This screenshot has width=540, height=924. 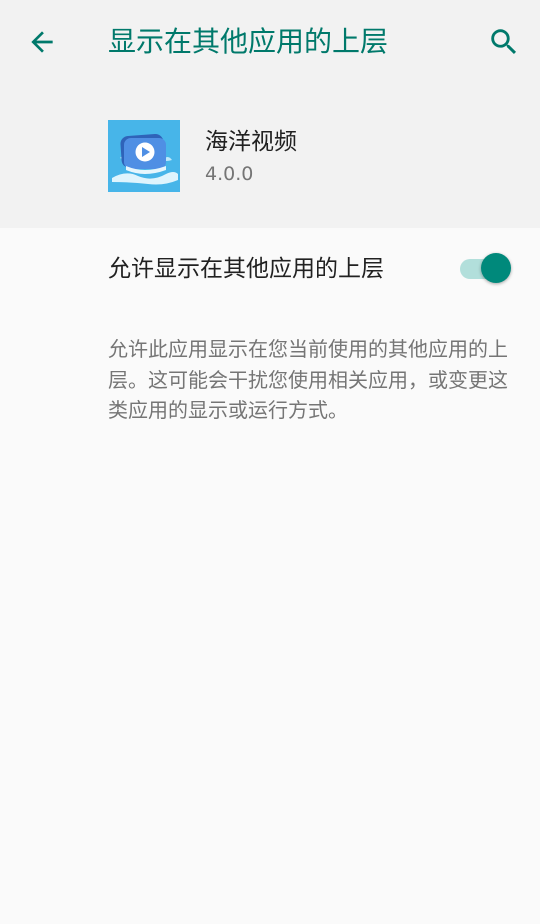 I want to click on search-icon, so click(x=504, y=42).